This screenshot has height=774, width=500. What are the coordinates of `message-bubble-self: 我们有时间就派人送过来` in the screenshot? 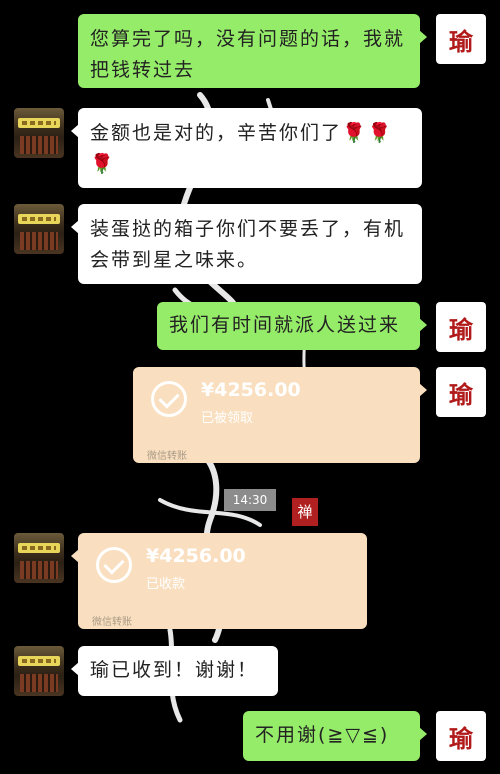 It's located at (292, 326).